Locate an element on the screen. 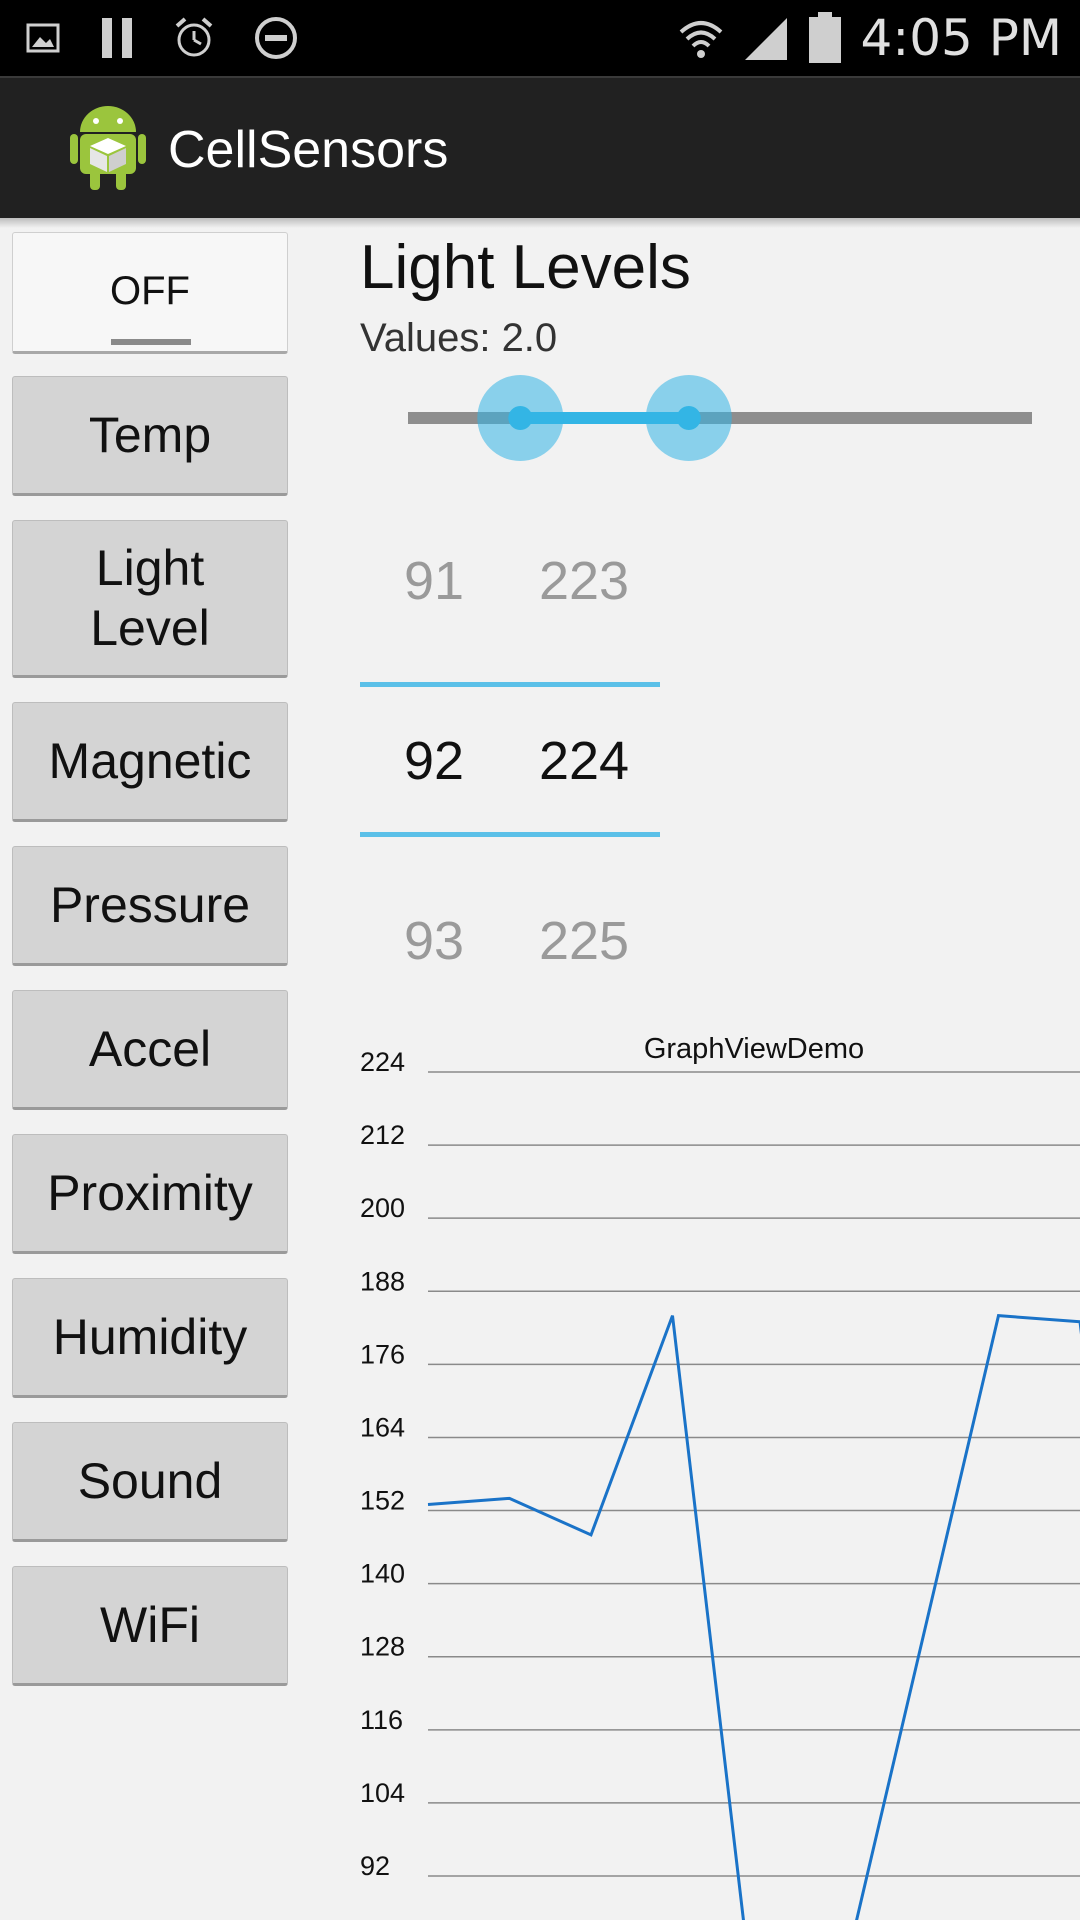 The width and height of the screenshot is (1080, 1920). picker-divider-top is located at coordinates (510, 684).